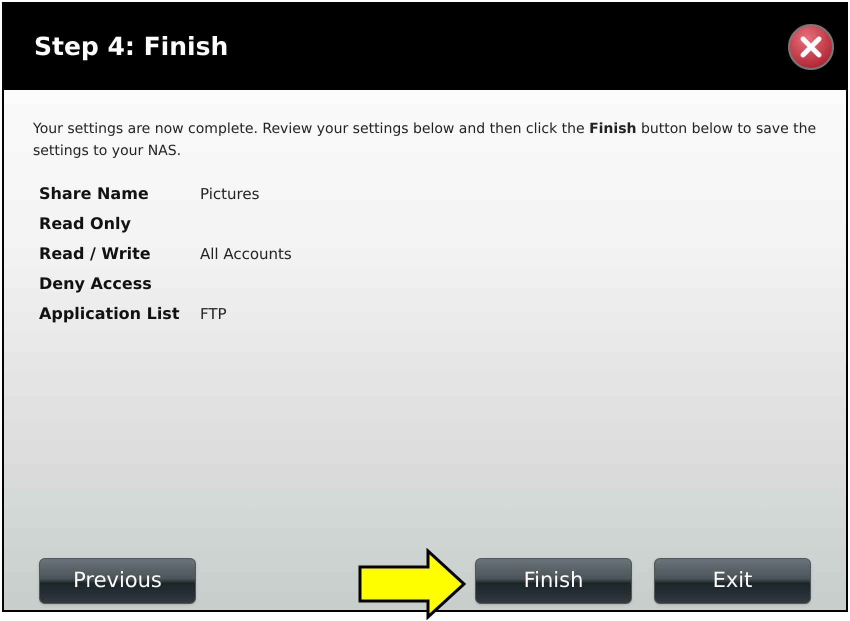 This screenshot has height=621, width=850. I want to click on setting-label: Read / Write, so click(95, 254).